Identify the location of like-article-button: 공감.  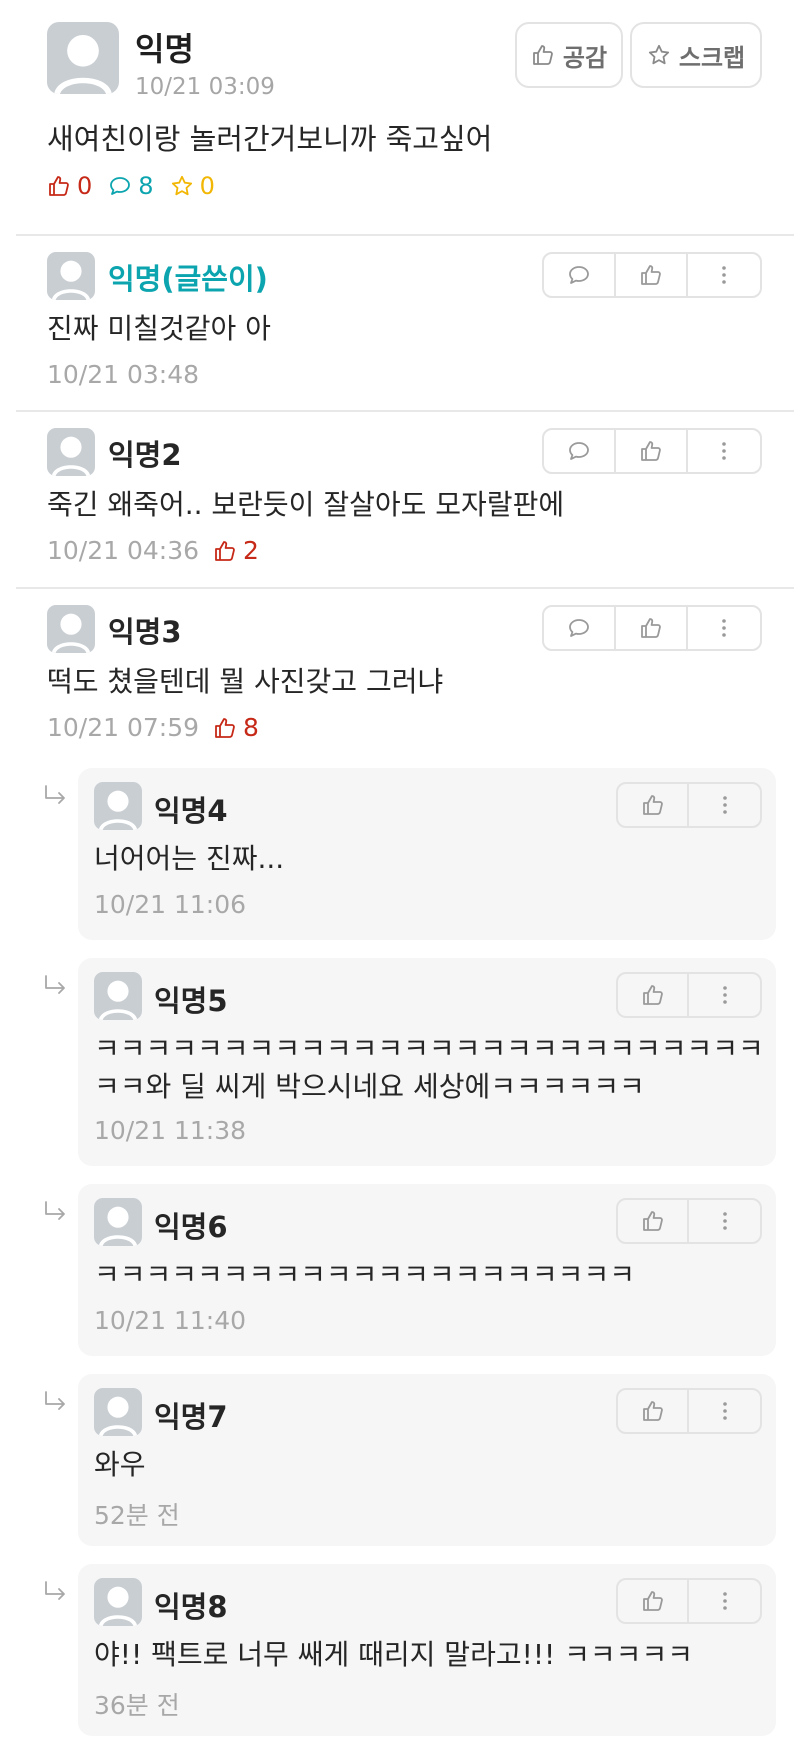
(569, 55).